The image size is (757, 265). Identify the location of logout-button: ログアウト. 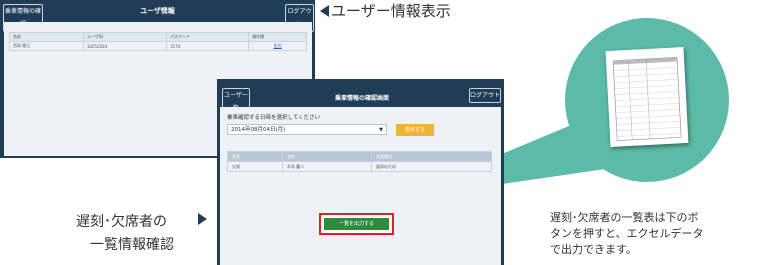
(485, 95).